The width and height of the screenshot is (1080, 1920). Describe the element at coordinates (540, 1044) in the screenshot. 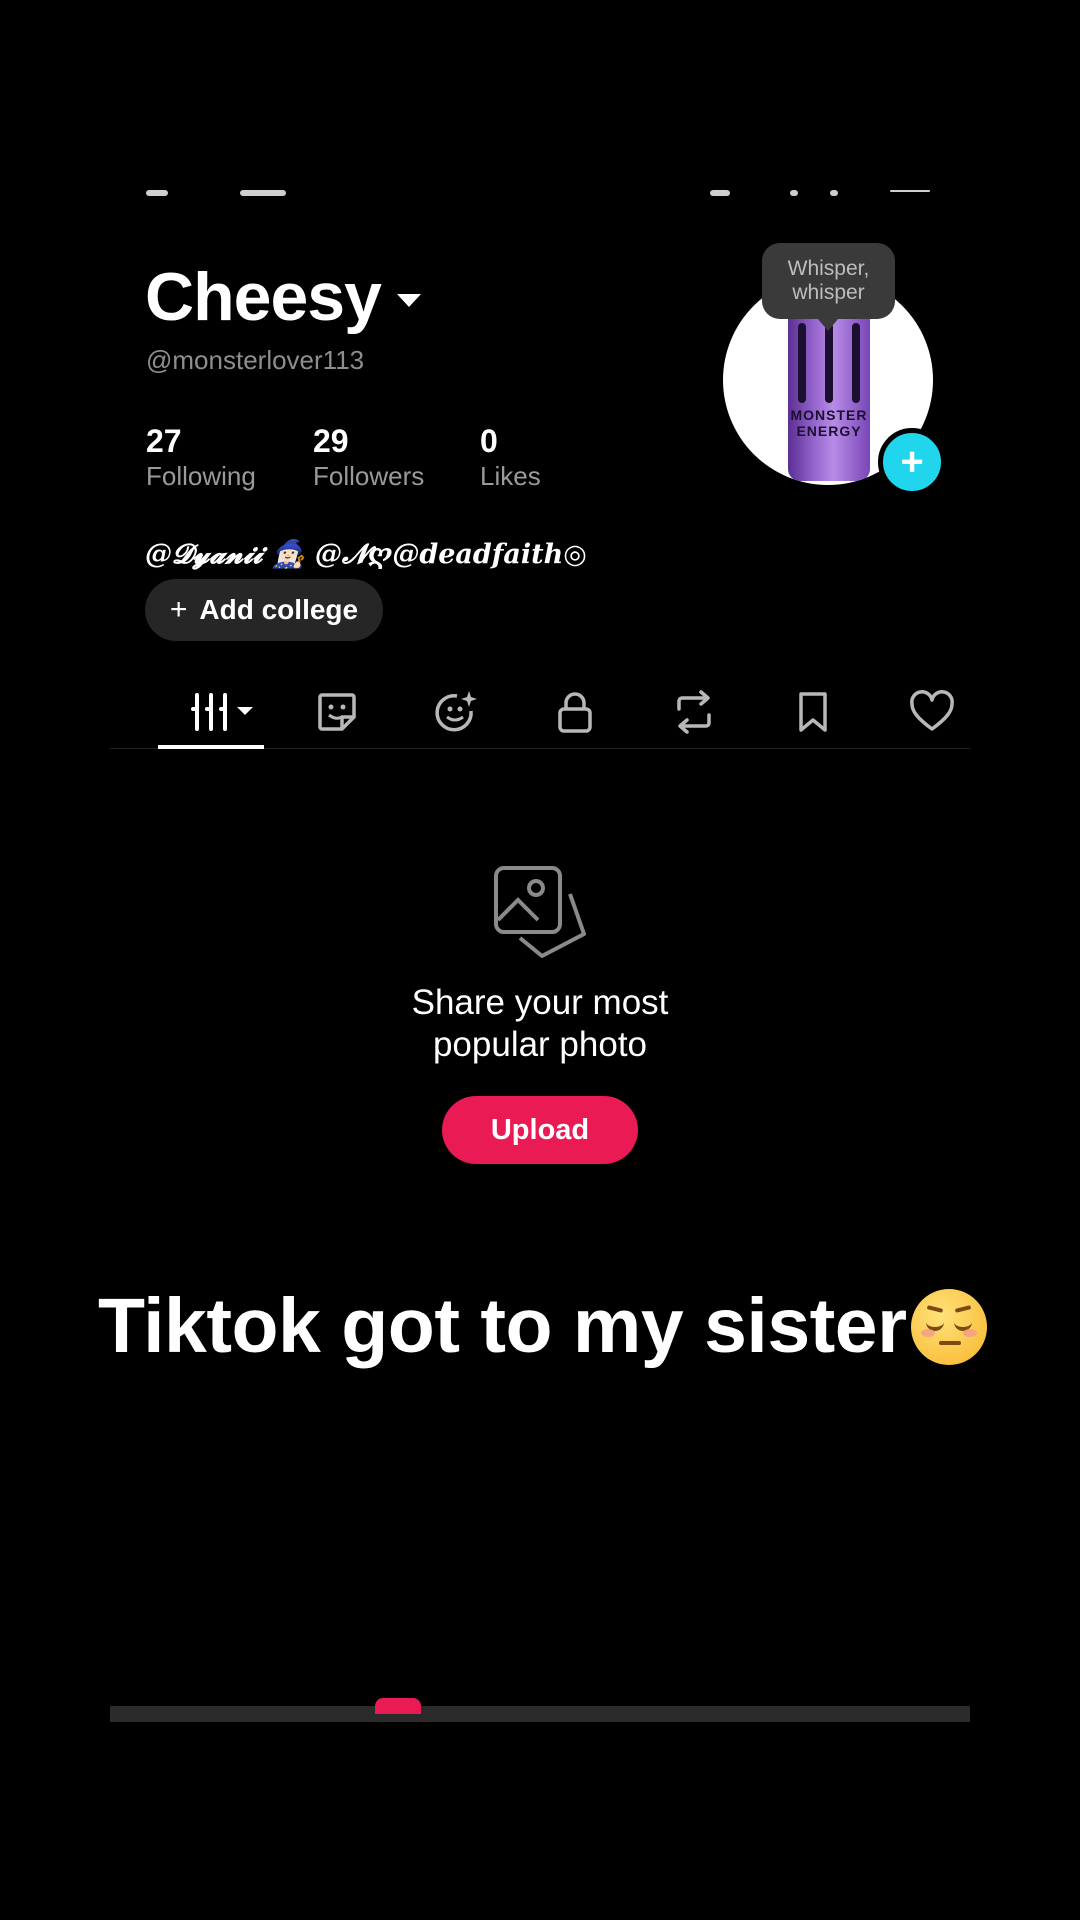

I see `empty-title-line2: popular photo` at that location.